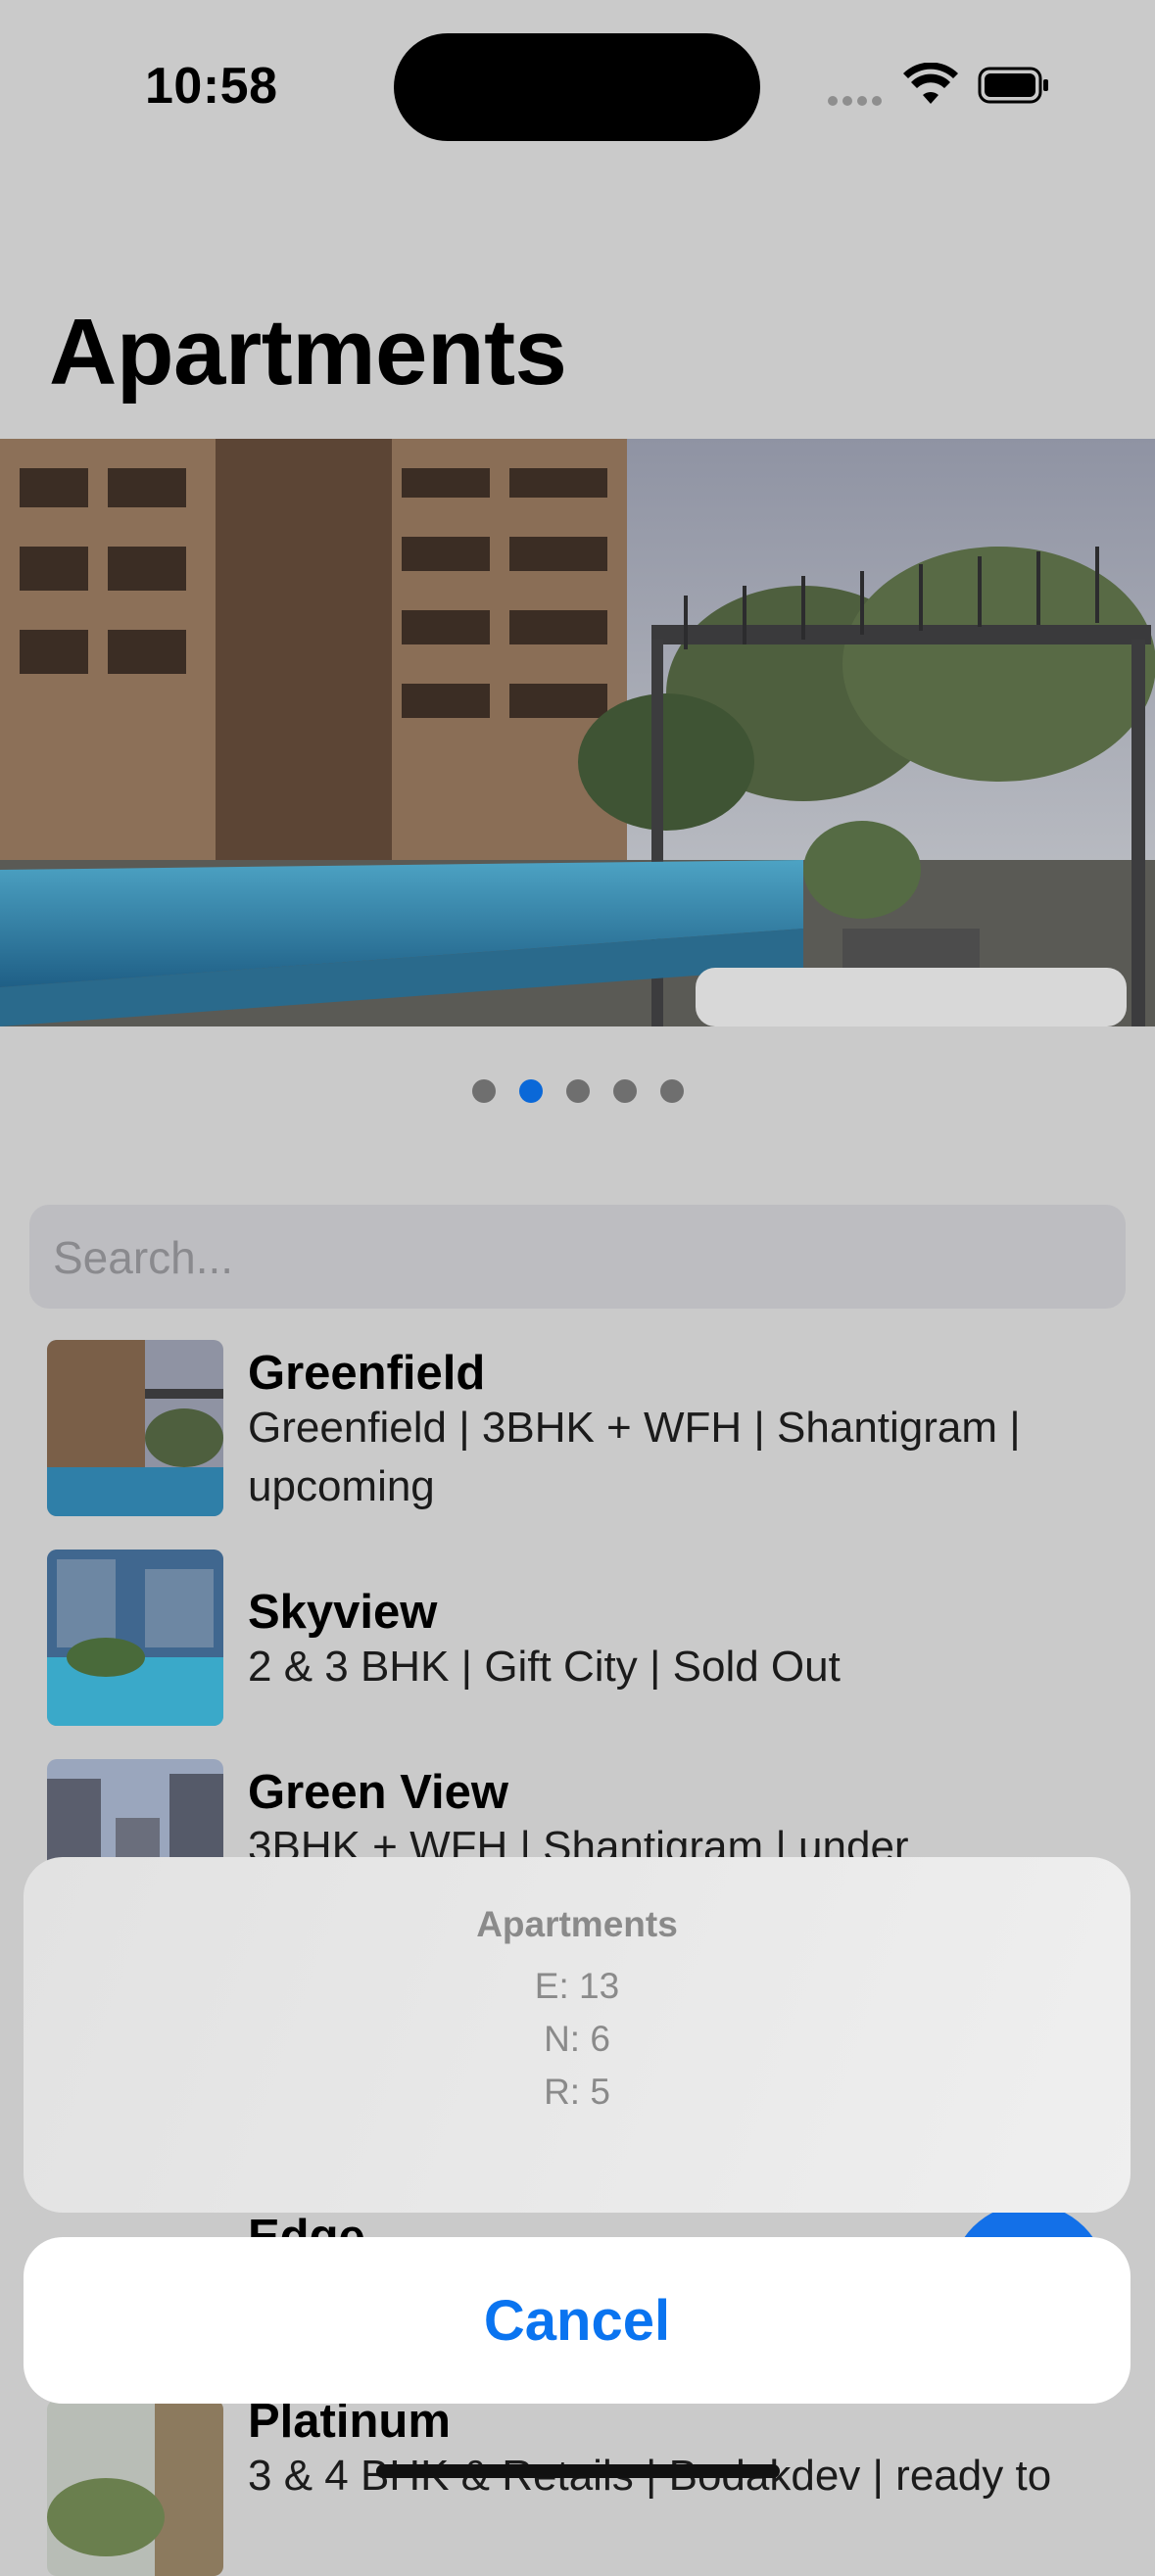 The height and width of the screenshot is (2576, 1155). What do you see at coordinates (308, 352) in the screenshot?
I see `page-title: Apartments` at bounding box center [308, 352].